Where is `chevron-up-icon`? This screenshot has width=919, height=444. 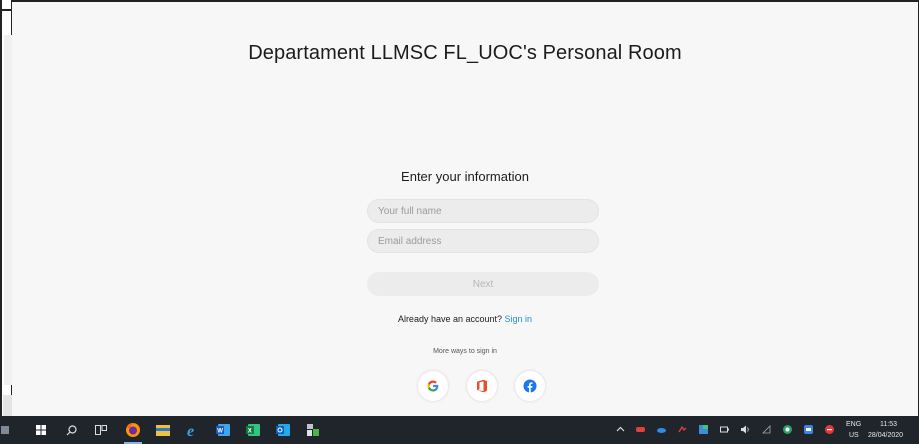
chevron-up-icon is located at coordinates (620, 429).